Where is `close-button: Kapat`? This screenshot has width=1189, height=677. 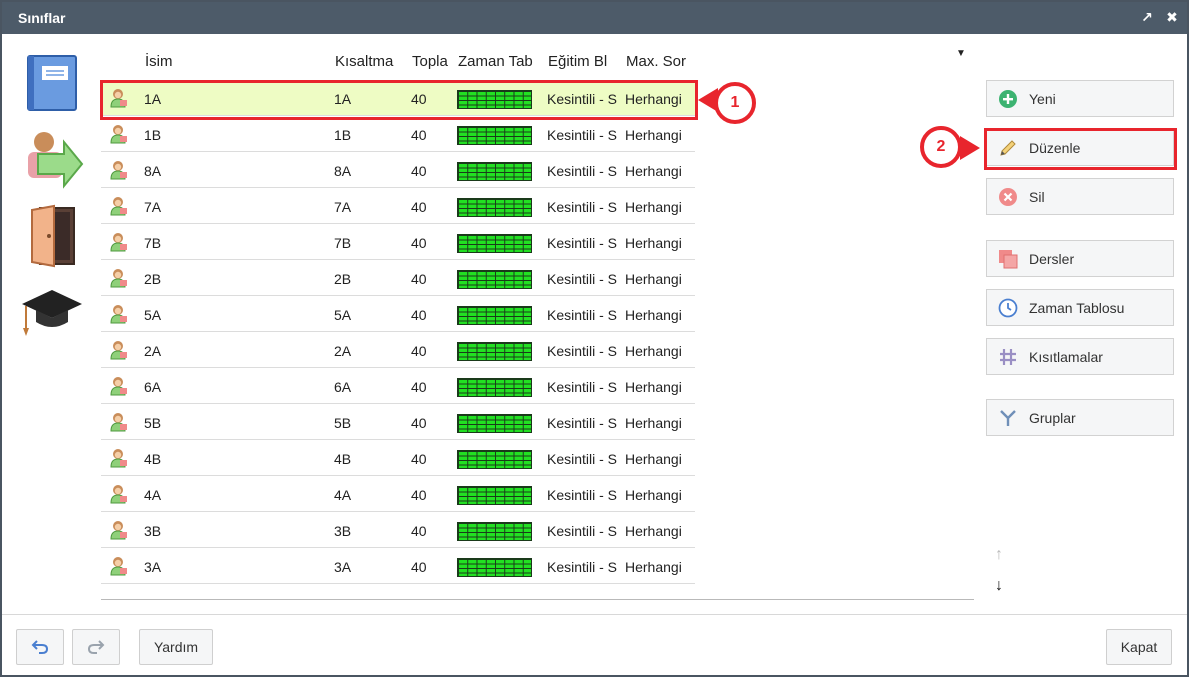 close-button: Kapat is located at coordinates (1139, 647).